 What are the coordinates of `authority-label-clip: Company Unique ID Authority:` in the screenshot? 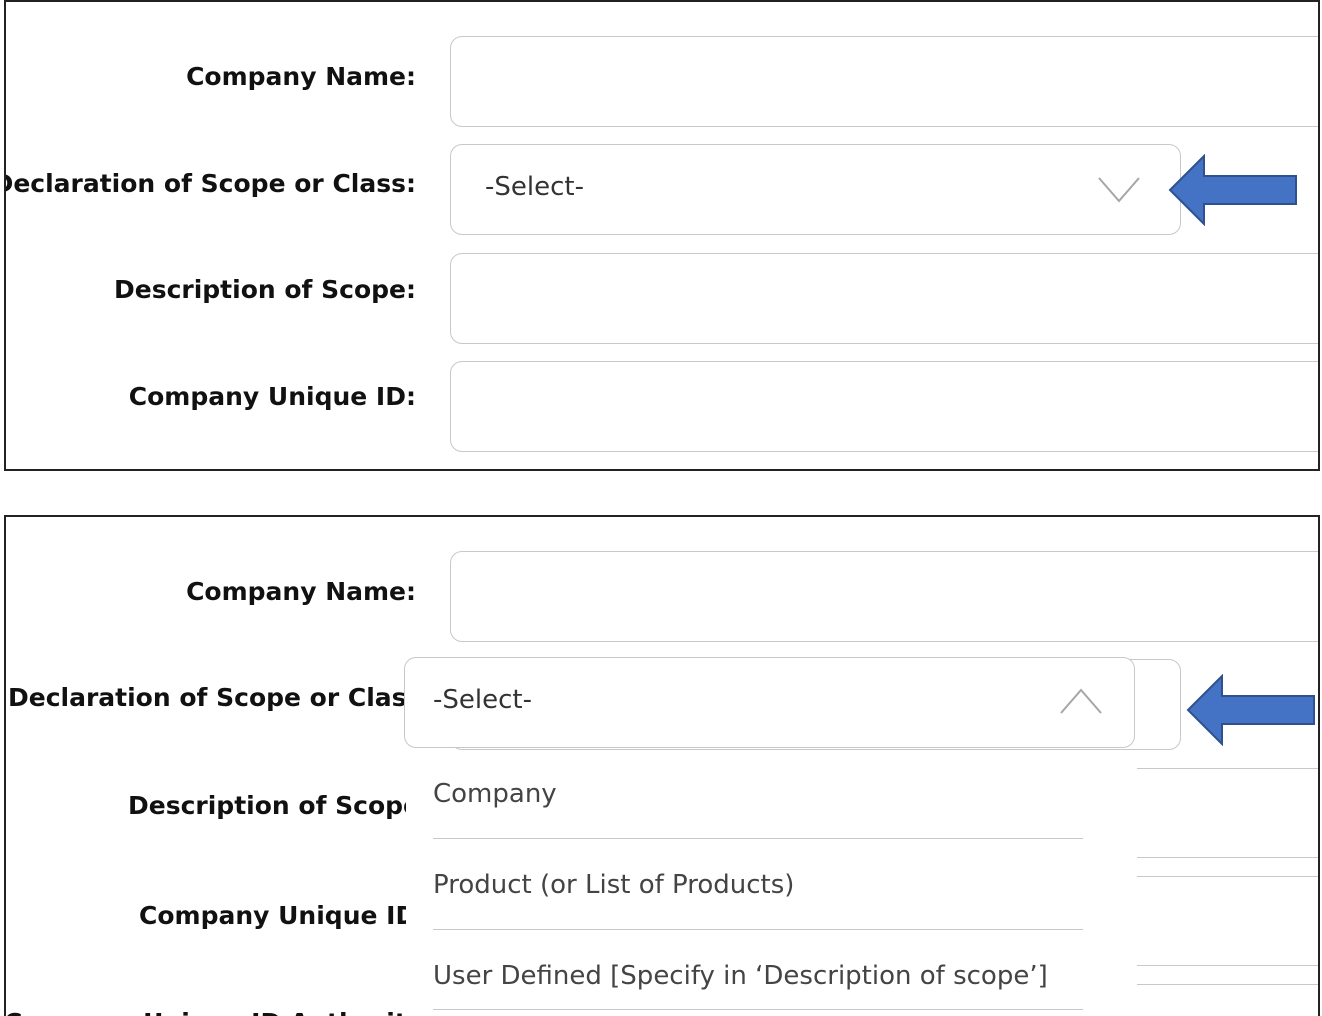 It's located at (206, 1010).